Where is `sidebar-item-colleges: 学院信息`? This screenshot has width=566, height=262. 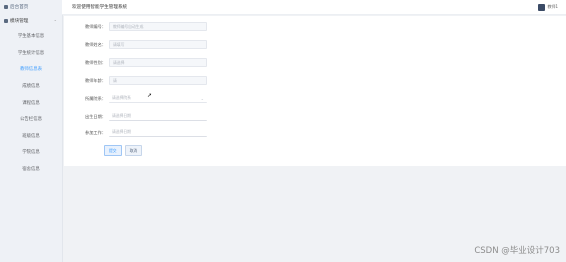 sidebar-item-colleges: 学院信息 is located at coordinates (31, 152).